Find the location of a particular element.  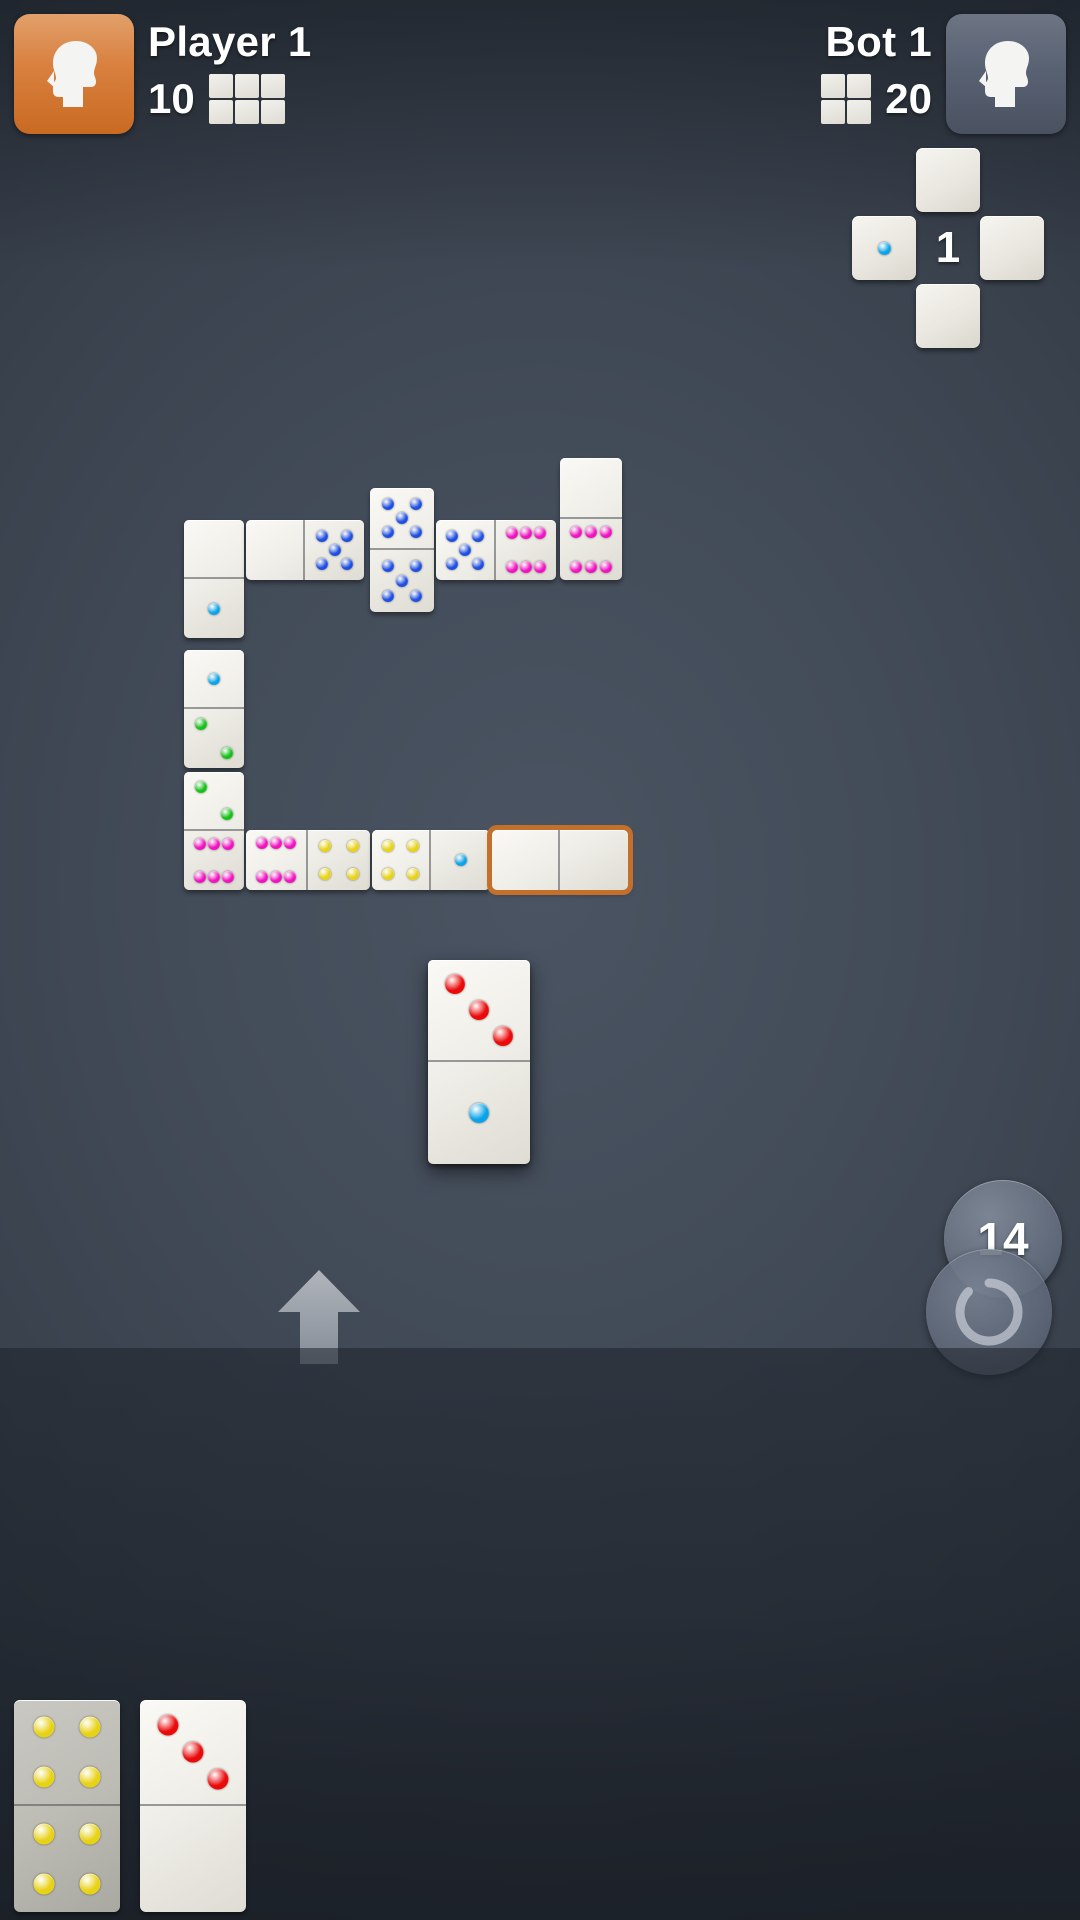

bot-score-row: 20 is located at coordinates (876, 99).